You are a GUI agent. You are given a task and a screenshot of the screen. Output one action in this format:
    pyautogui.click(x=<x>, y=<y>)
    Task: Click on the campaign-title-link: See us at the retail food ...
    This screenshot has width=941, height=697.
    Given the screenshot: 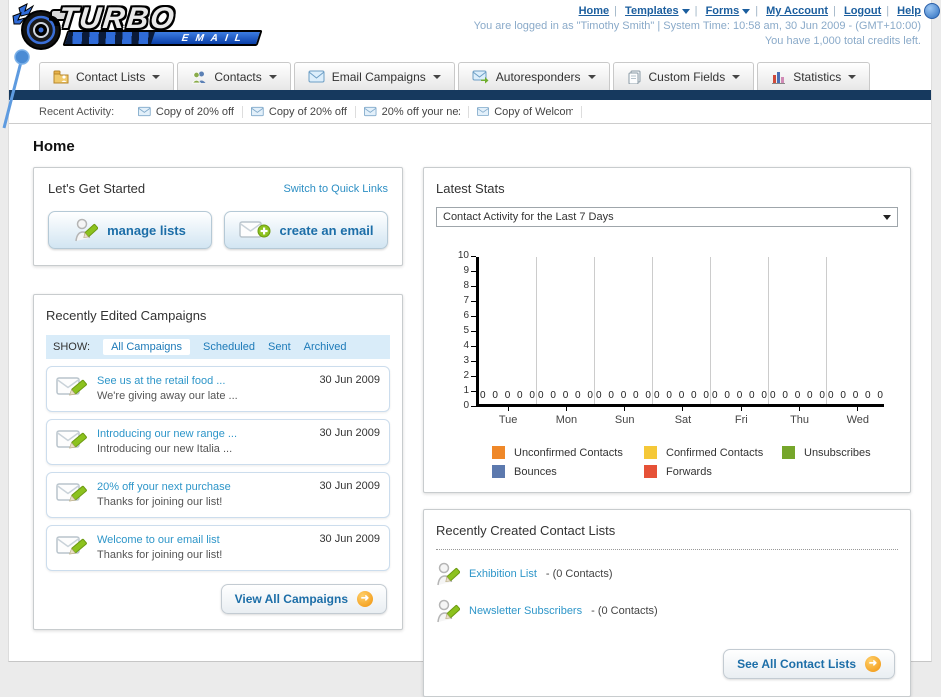 What is the action you would take?
    pyautogui.click(x=203, y=381)
    